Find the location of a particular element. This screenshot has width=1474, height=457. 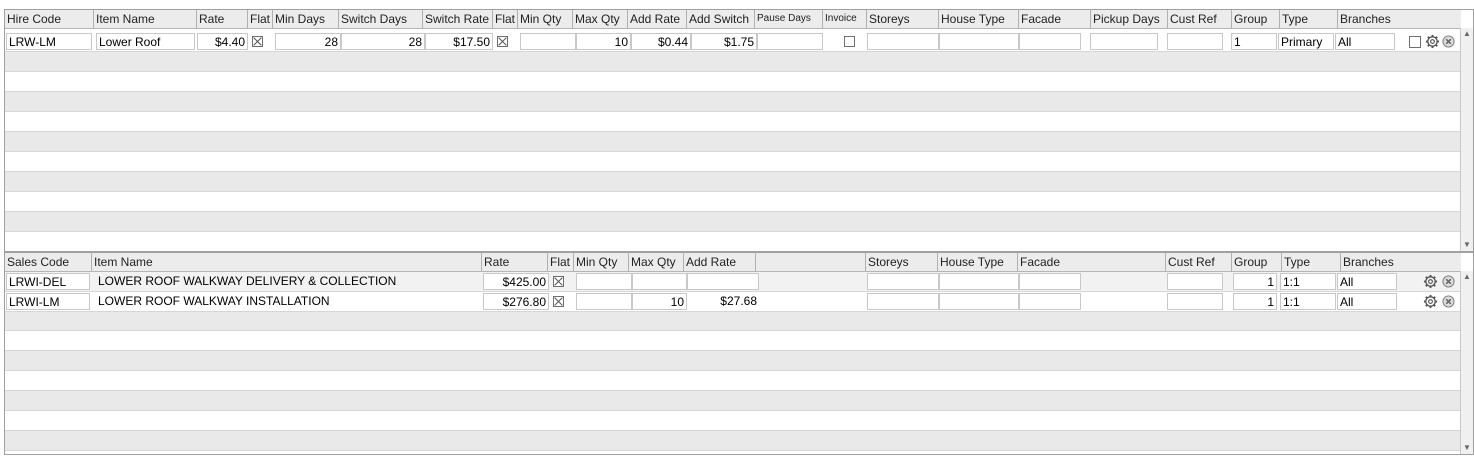

sales-code-field: LRWI-LM is located at coordinates (48, 301).